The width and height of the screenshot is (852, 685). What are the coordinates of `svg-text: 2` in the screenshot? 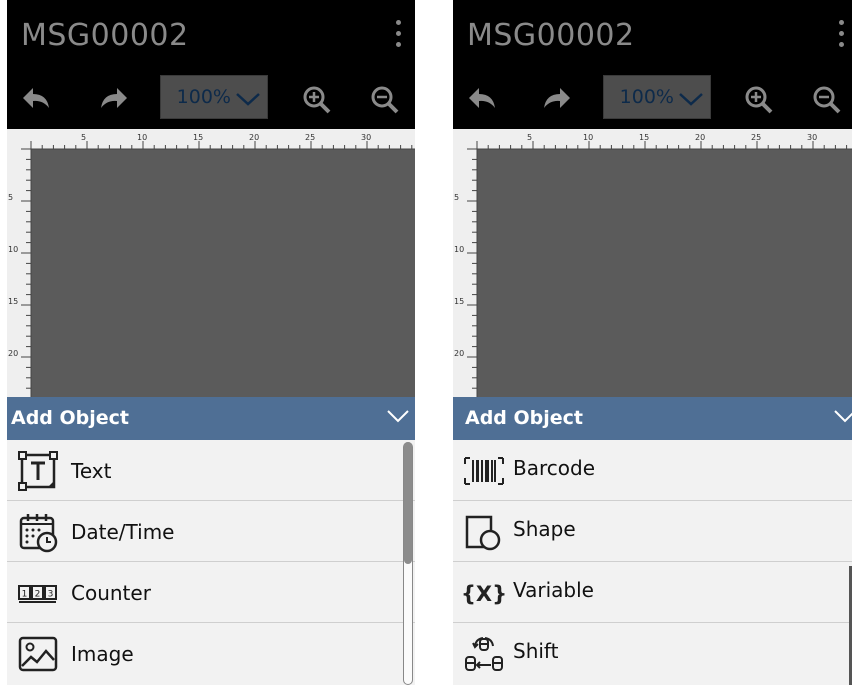 It's located at (38, 595).